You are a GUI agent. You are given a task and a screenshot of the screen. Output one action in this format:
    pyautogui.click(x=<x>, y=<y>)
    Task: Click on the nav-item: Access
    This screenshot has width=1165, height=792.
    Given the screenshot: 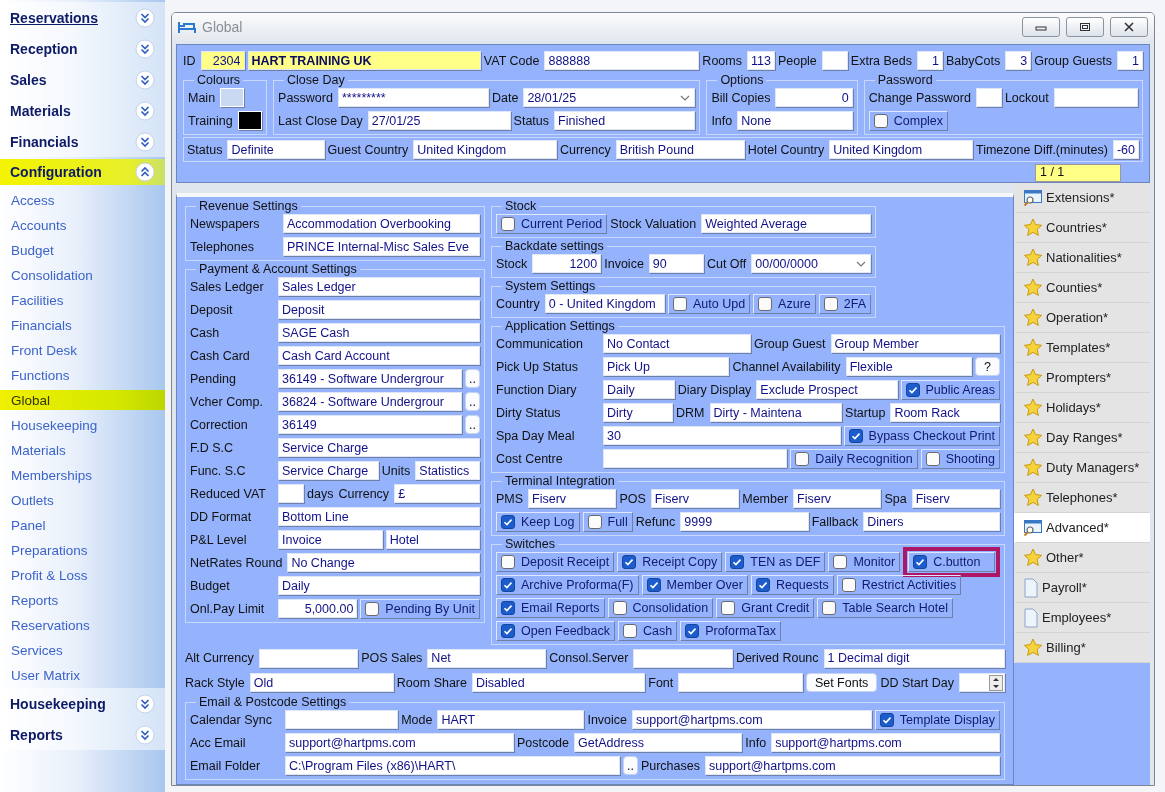 What is the action you would take?
    pyautogui.click(x=82, y=200)
    